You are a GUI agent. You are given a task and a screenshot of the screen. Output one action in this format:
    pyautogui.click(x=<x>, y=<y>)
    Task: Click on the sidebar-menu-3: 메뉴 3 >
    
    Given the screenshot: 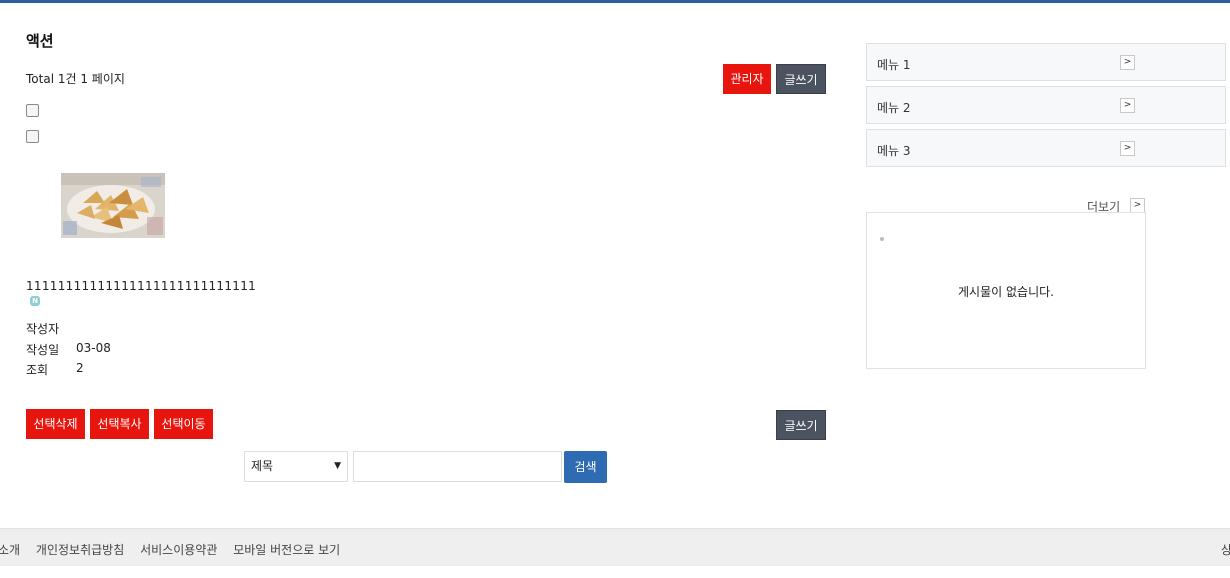 What is the action you would take?
    pyautogui.click(x=1046, y=148)
    